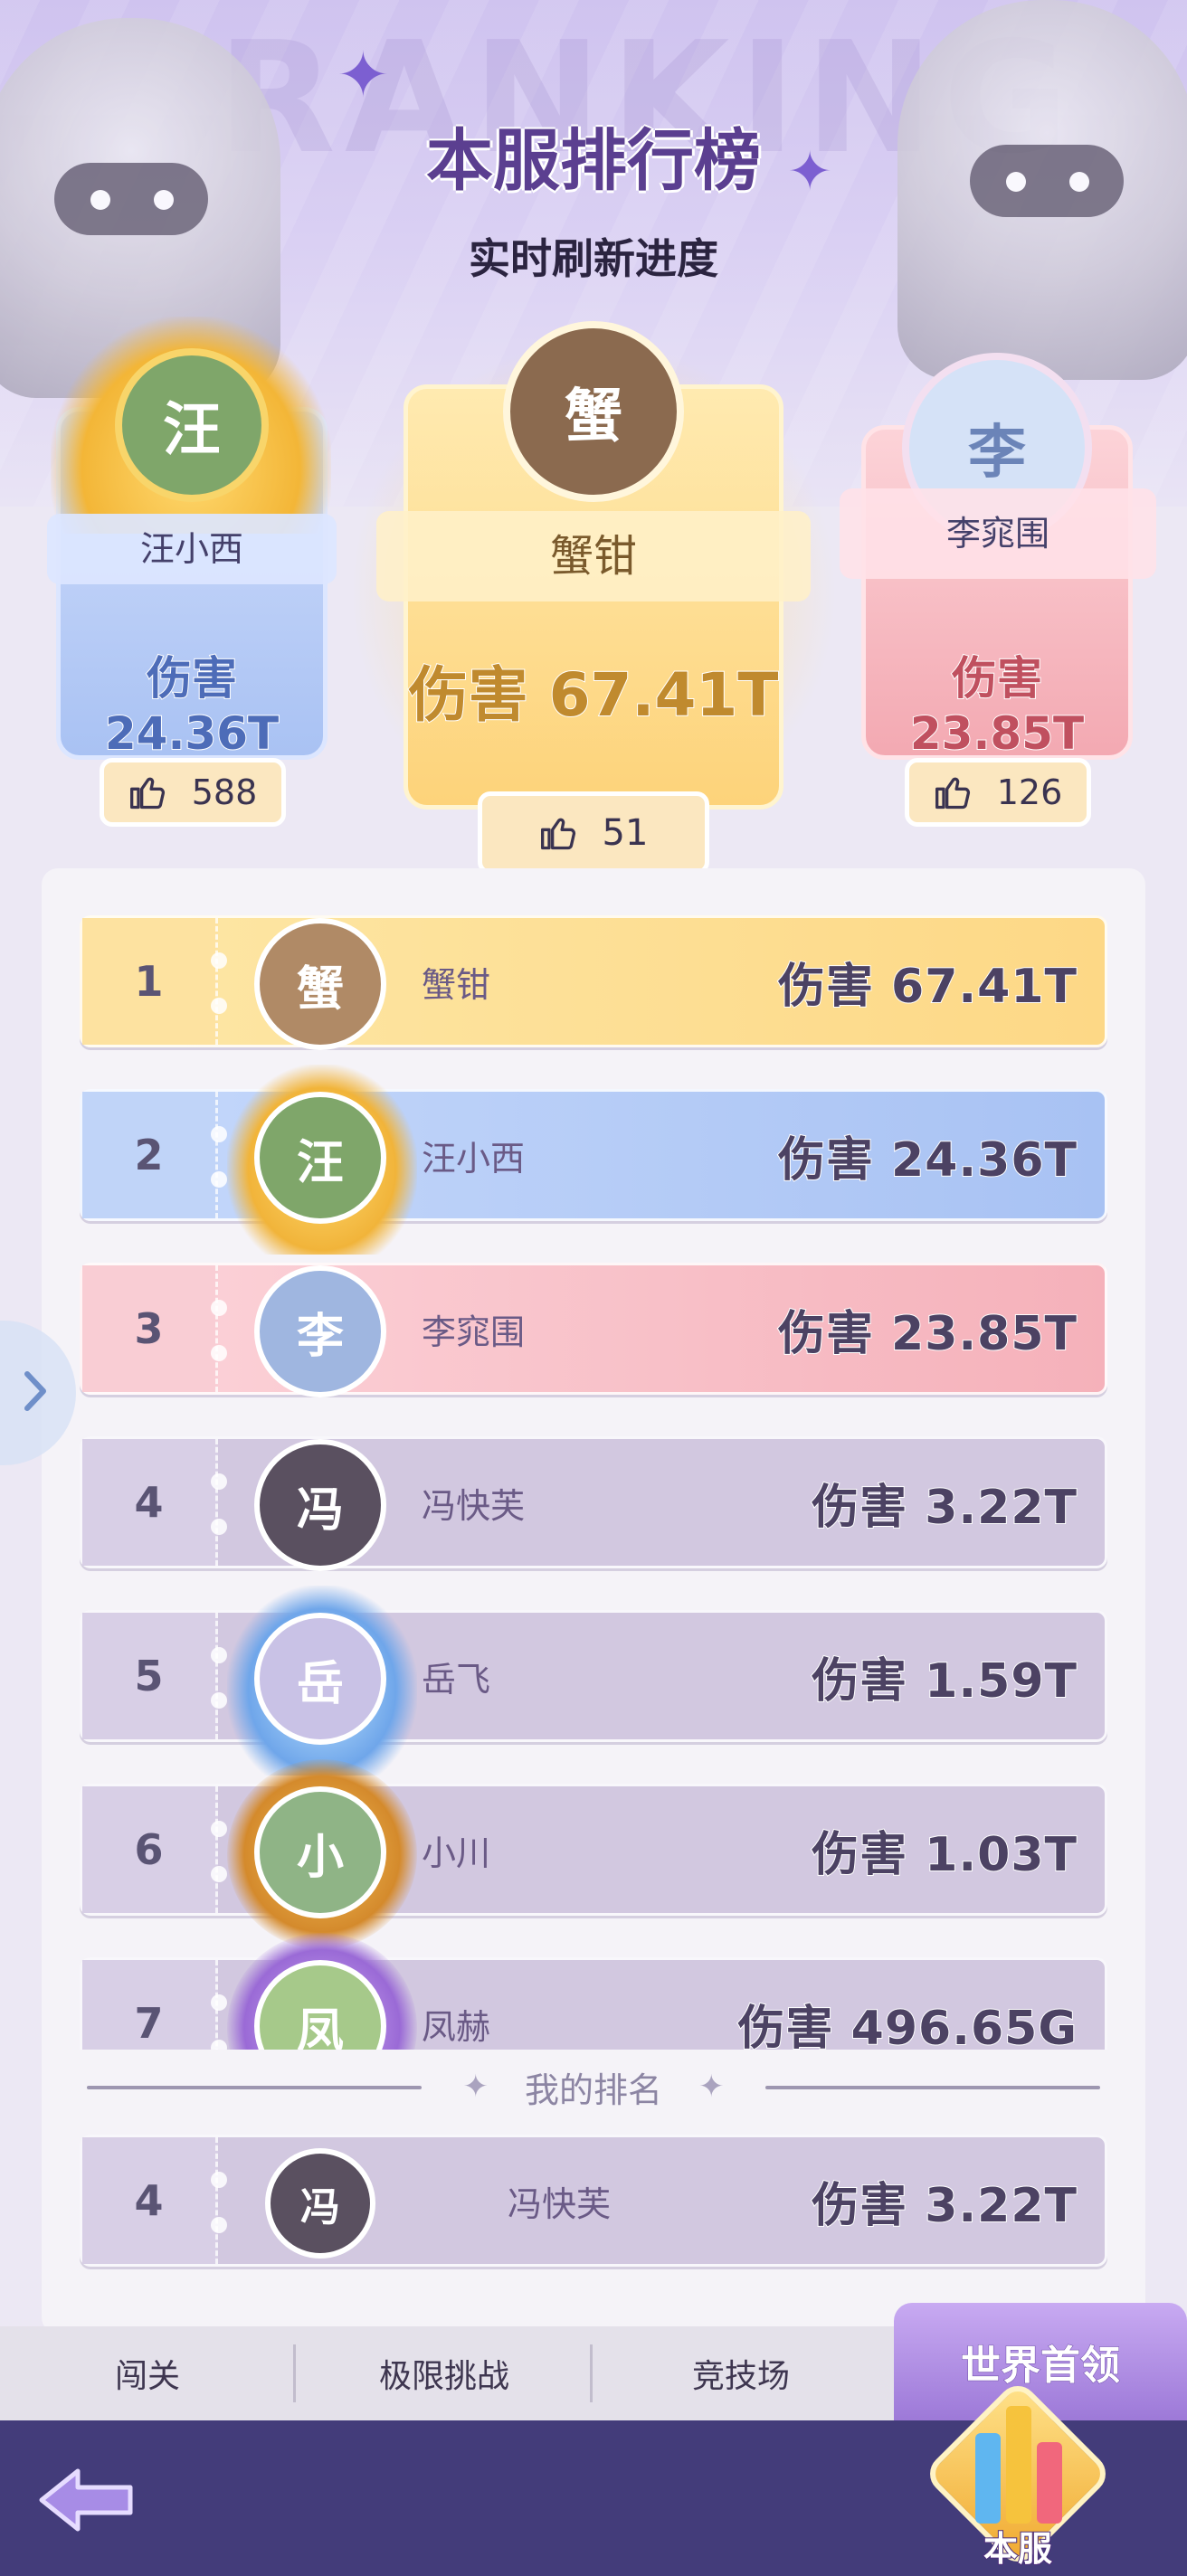  What do you see at coordinates (1018, 2549) in the screenshot?
I see `server-badge-label: 本服` at bounding box center [1018, 2549].